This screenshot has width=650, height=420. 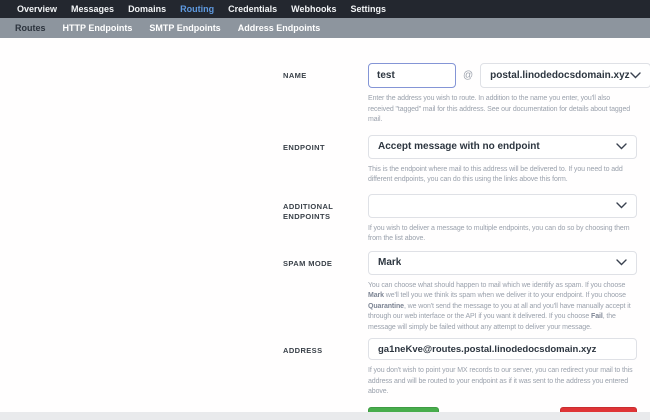 I want to click on nav-item-settings: Settings, so click(x=368, y=9).